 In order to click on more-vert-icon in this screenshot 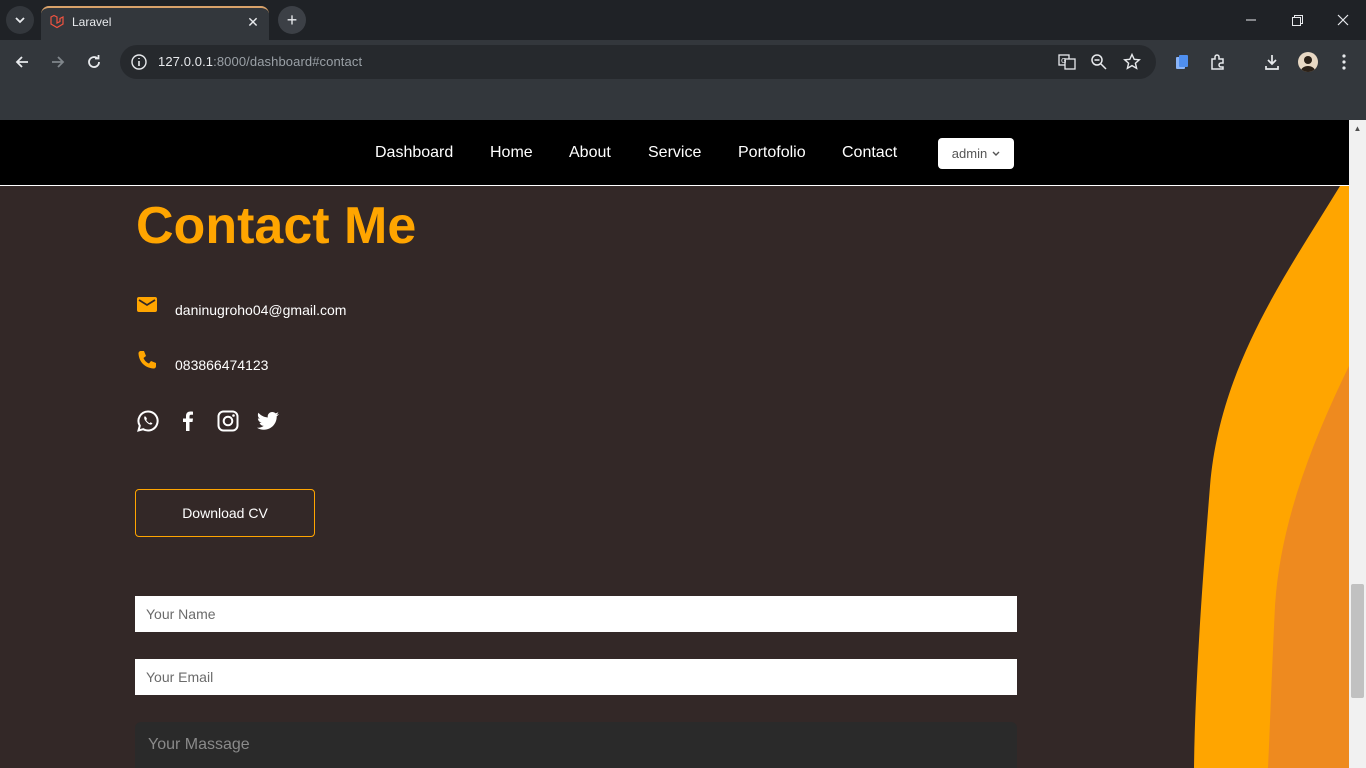, I will do `click(1344, 62)`.